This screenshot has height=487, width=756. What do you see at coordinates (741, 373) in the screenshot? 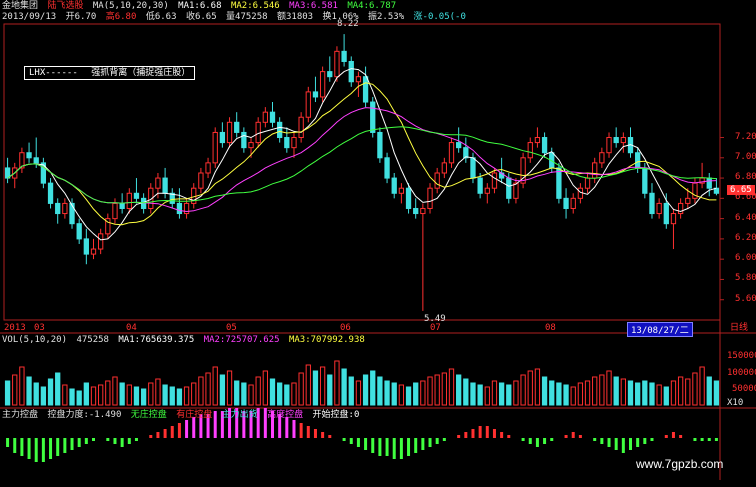
I see `vol-tick-100000: 100000` at bounding box center [741, 373].